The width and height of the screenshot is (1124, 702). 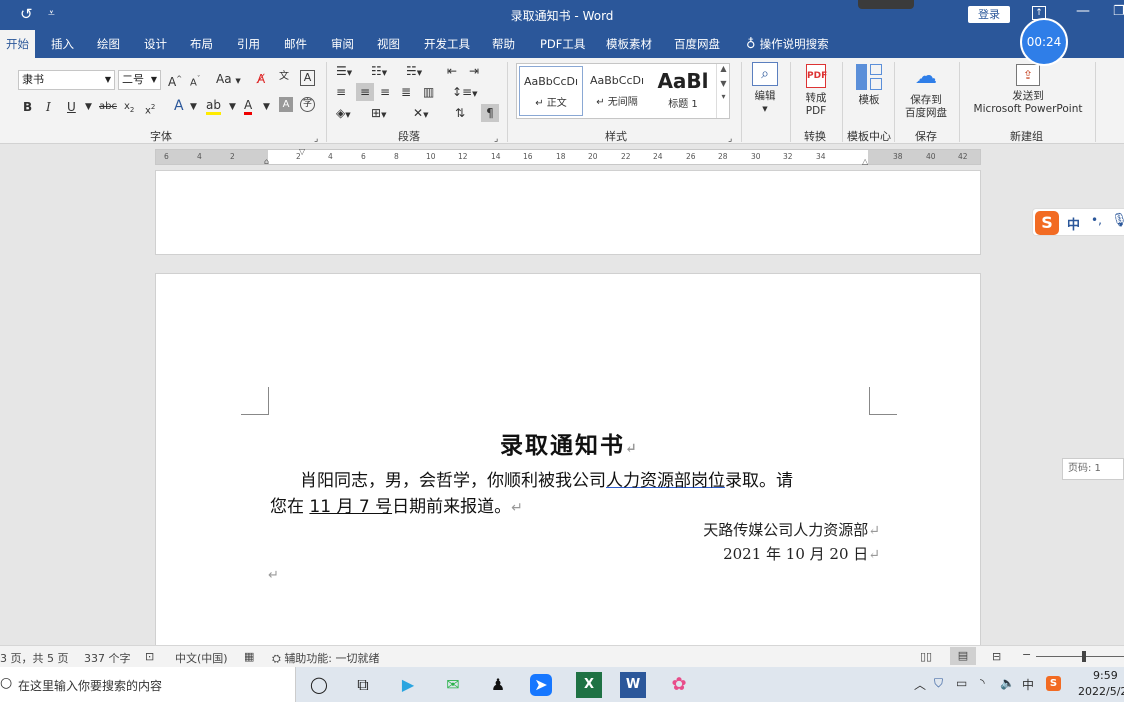 I want to click on restore-icon: ❐, so click(x=1118, y=11).